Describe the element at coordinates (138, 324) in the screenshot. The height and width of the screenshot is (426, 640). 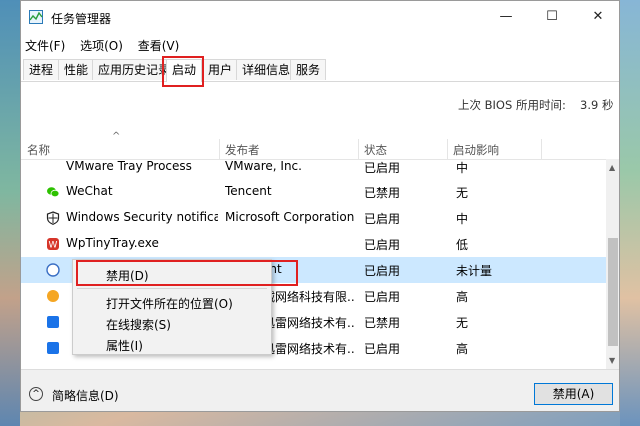
I see `context-search-online: 在线搜索(S)` at that location.